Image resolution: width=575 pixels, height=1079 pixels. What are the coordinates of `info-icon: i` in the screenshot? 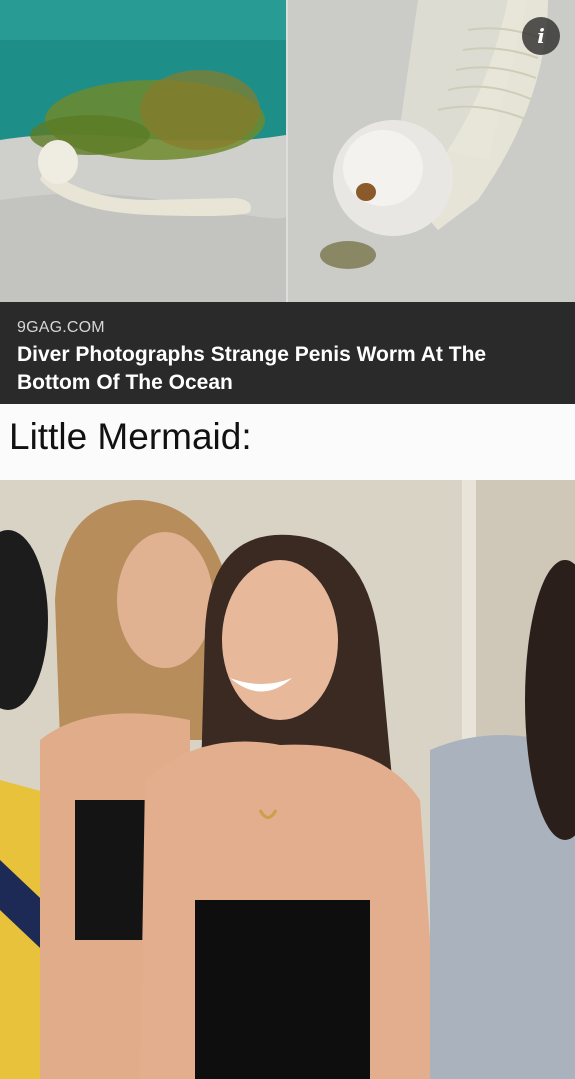 It's located at (541, 36).